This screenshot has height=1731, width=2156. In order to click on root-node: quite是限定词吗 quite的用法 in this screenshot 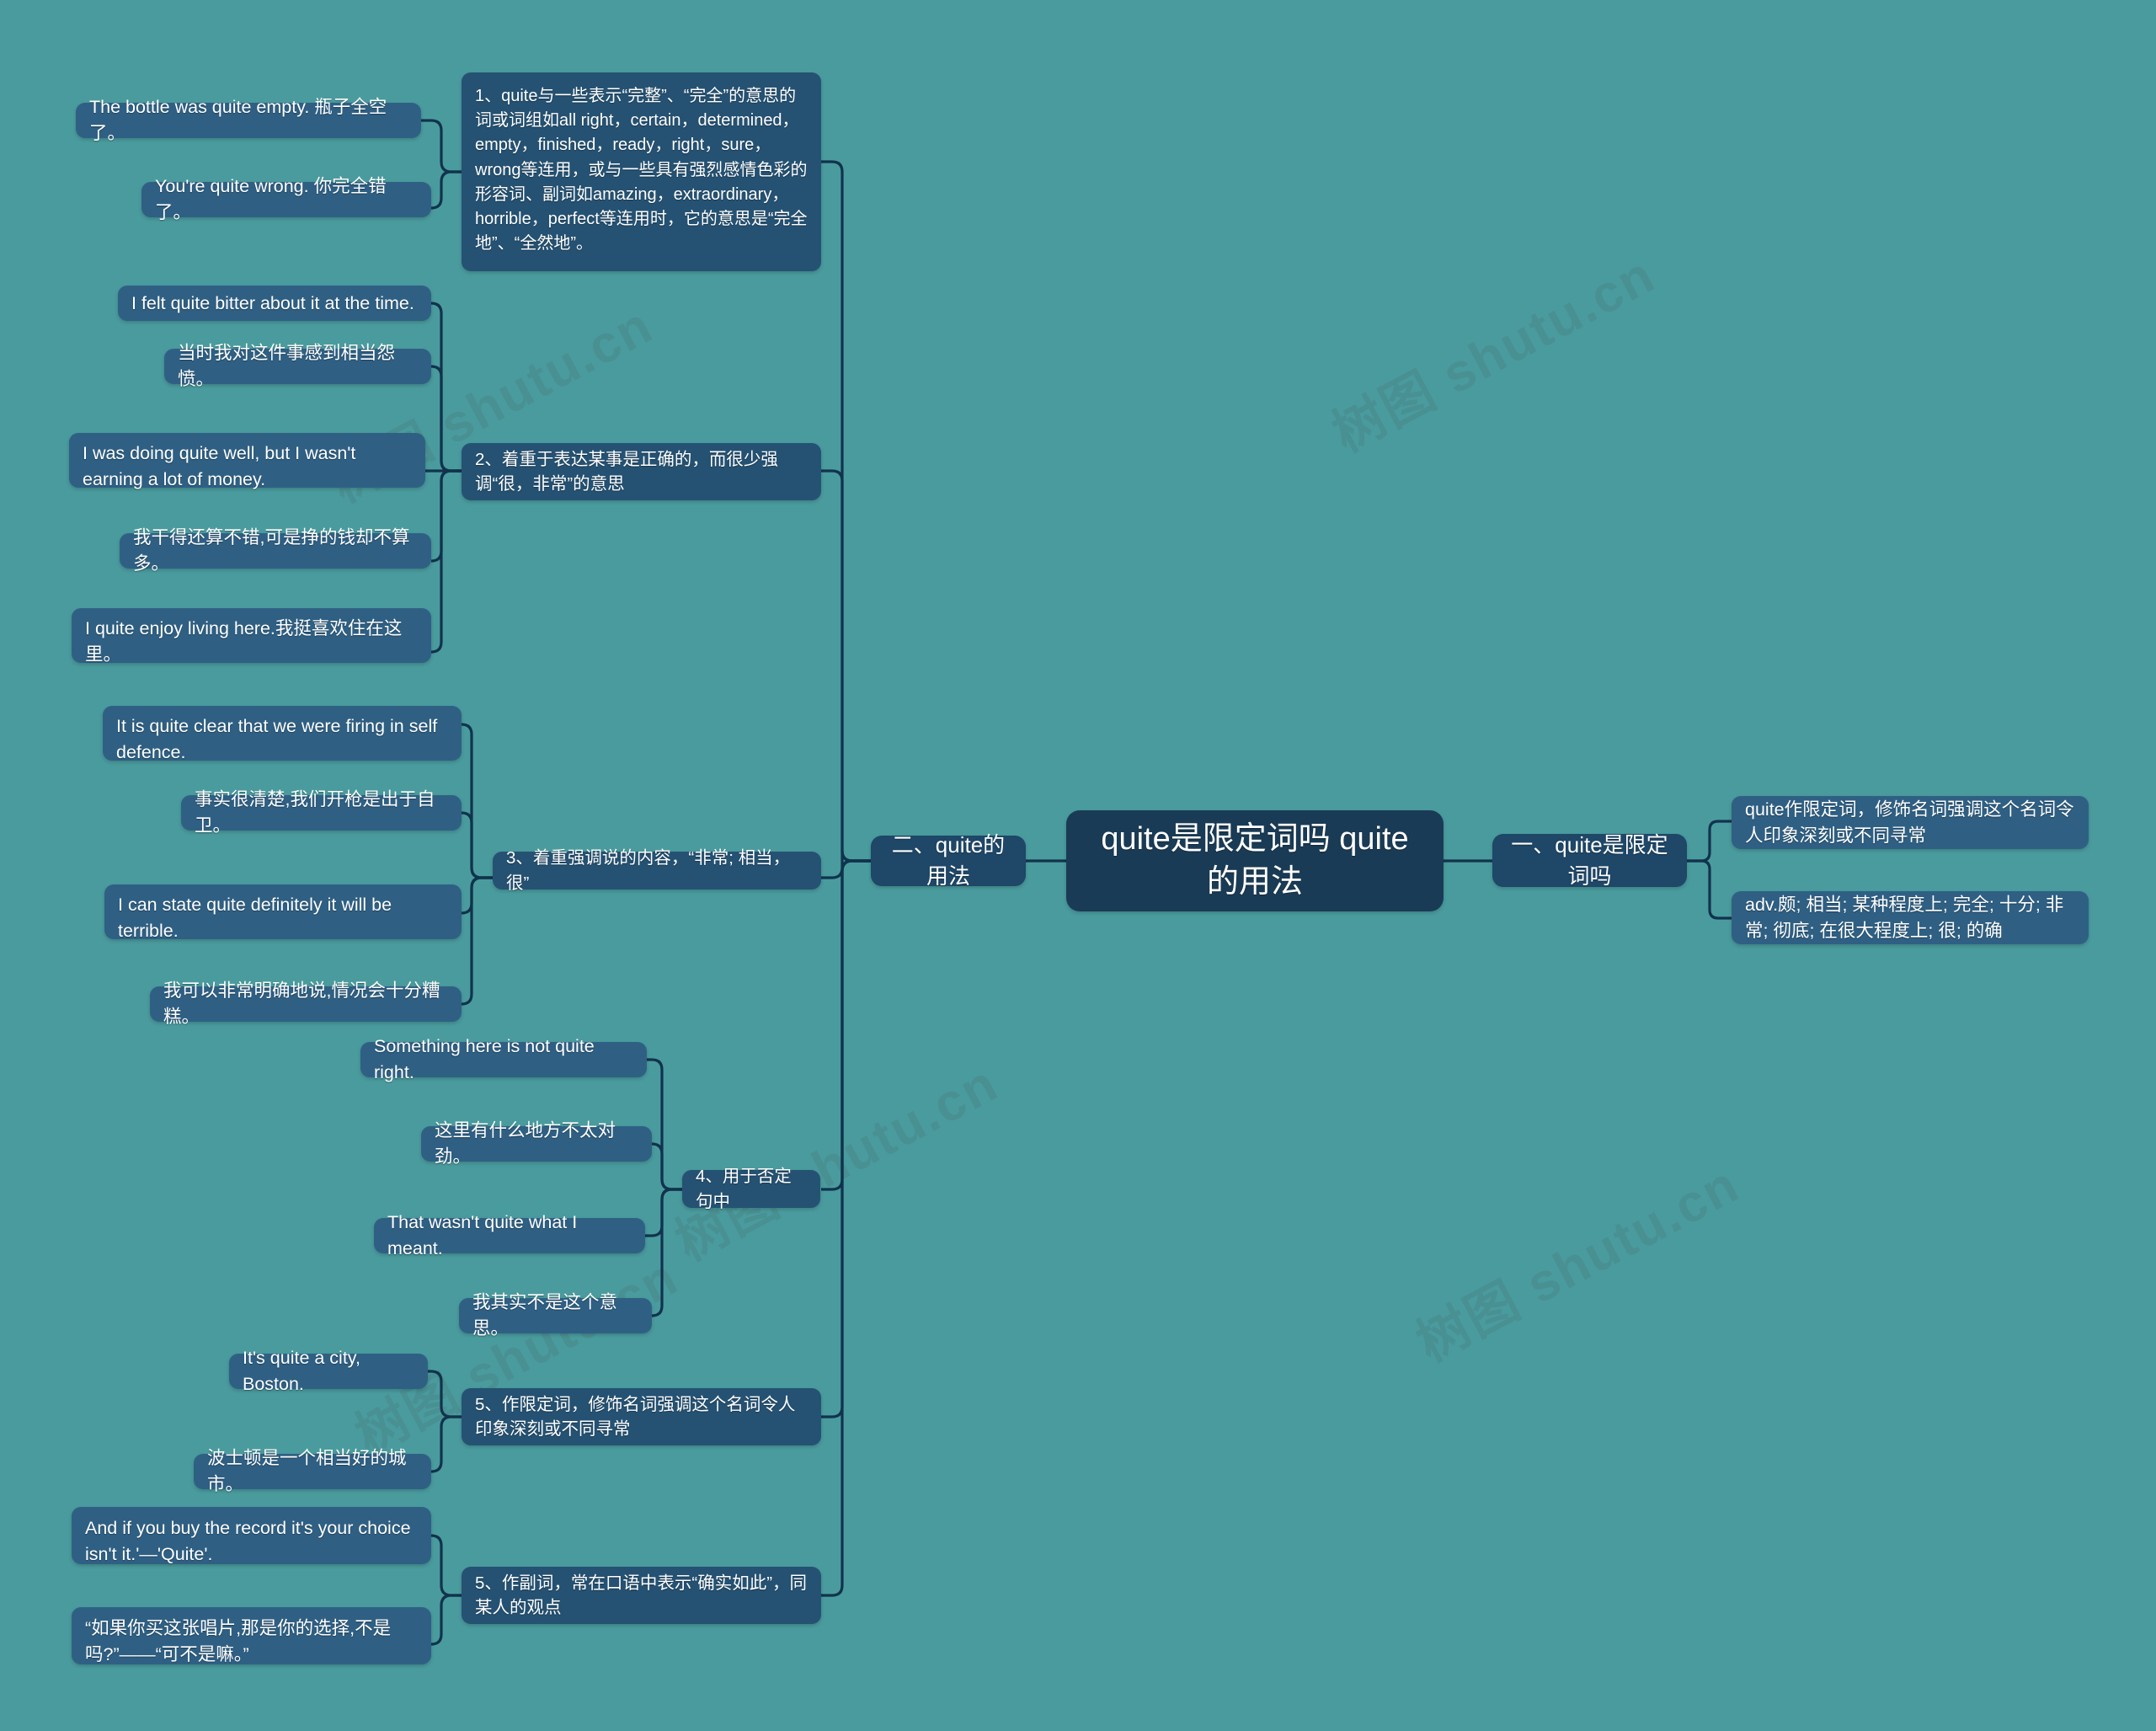, I will do `click(1255, 860)`.